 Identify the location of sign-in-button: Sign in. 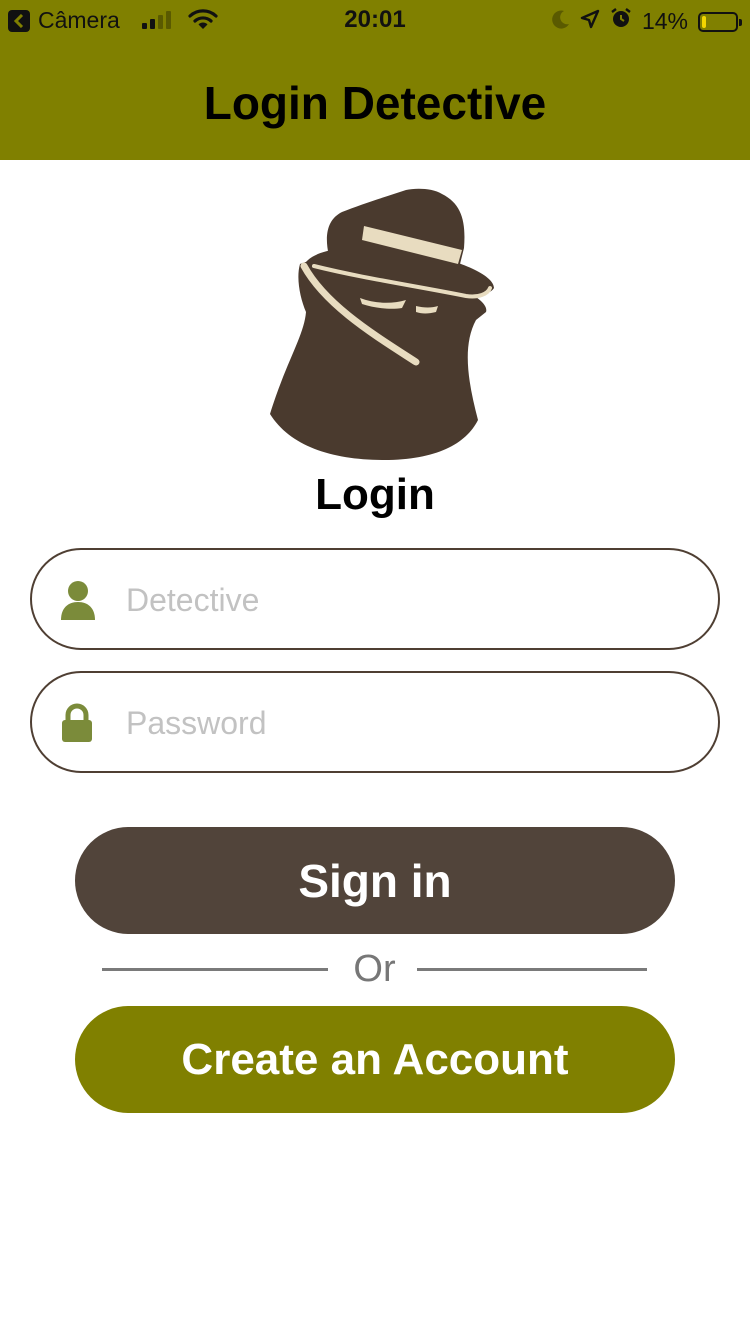
(375, 880).